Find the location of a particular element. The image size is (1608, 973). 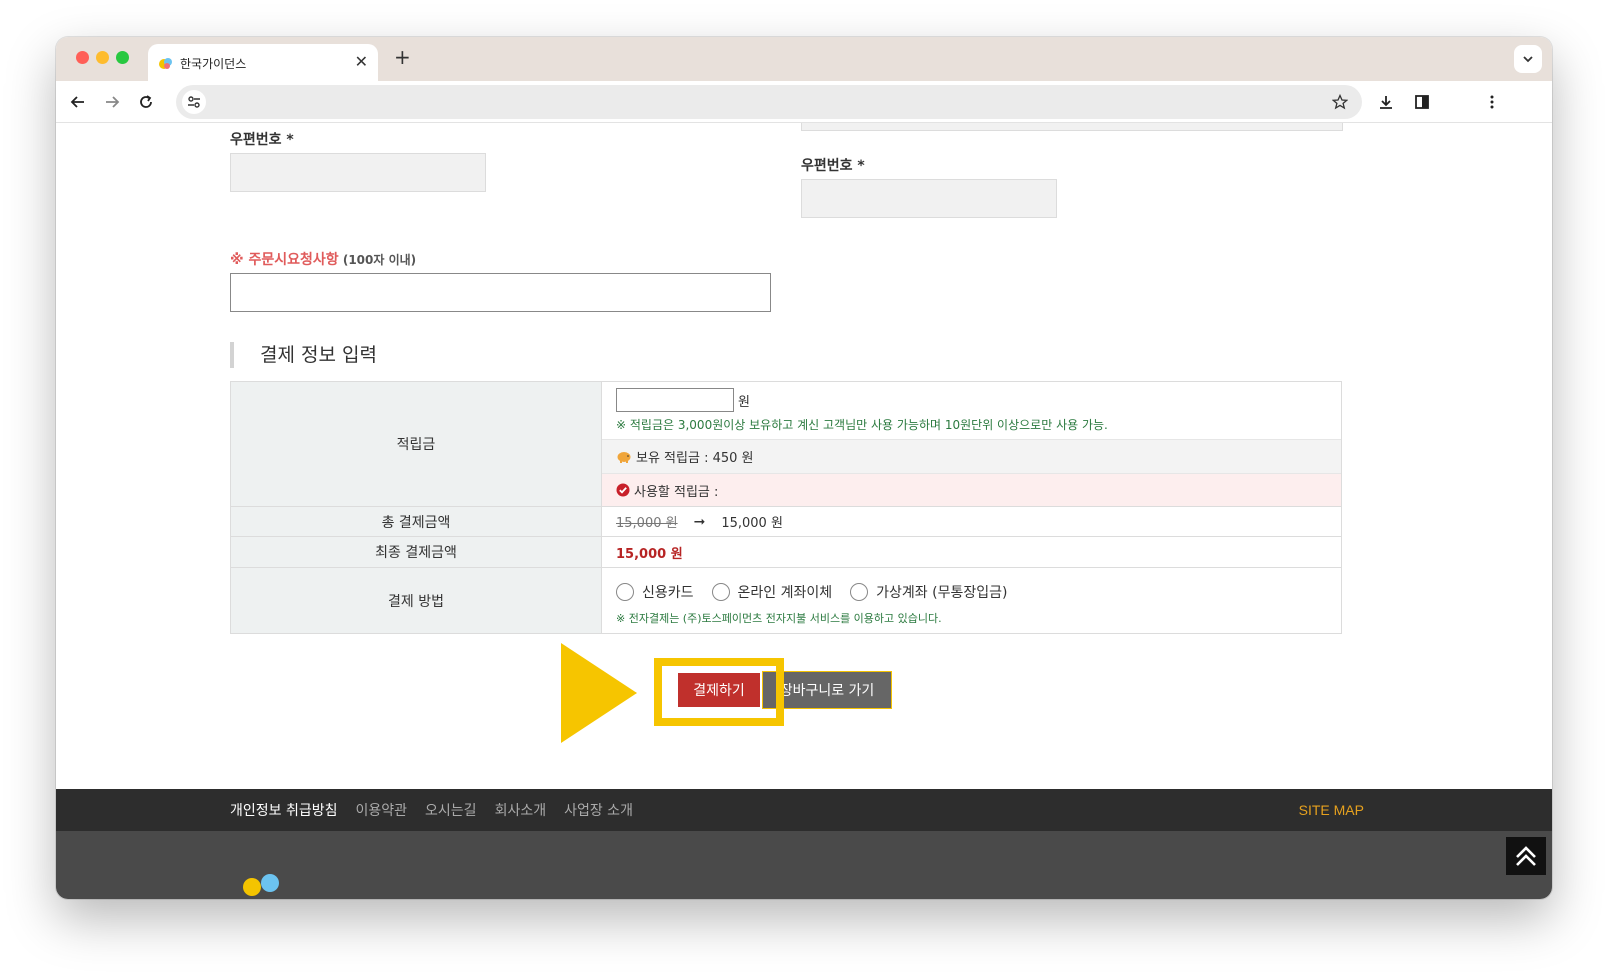

footer-link-privacy: 개인정보 취급방침 is located at coordinates (284, 810).